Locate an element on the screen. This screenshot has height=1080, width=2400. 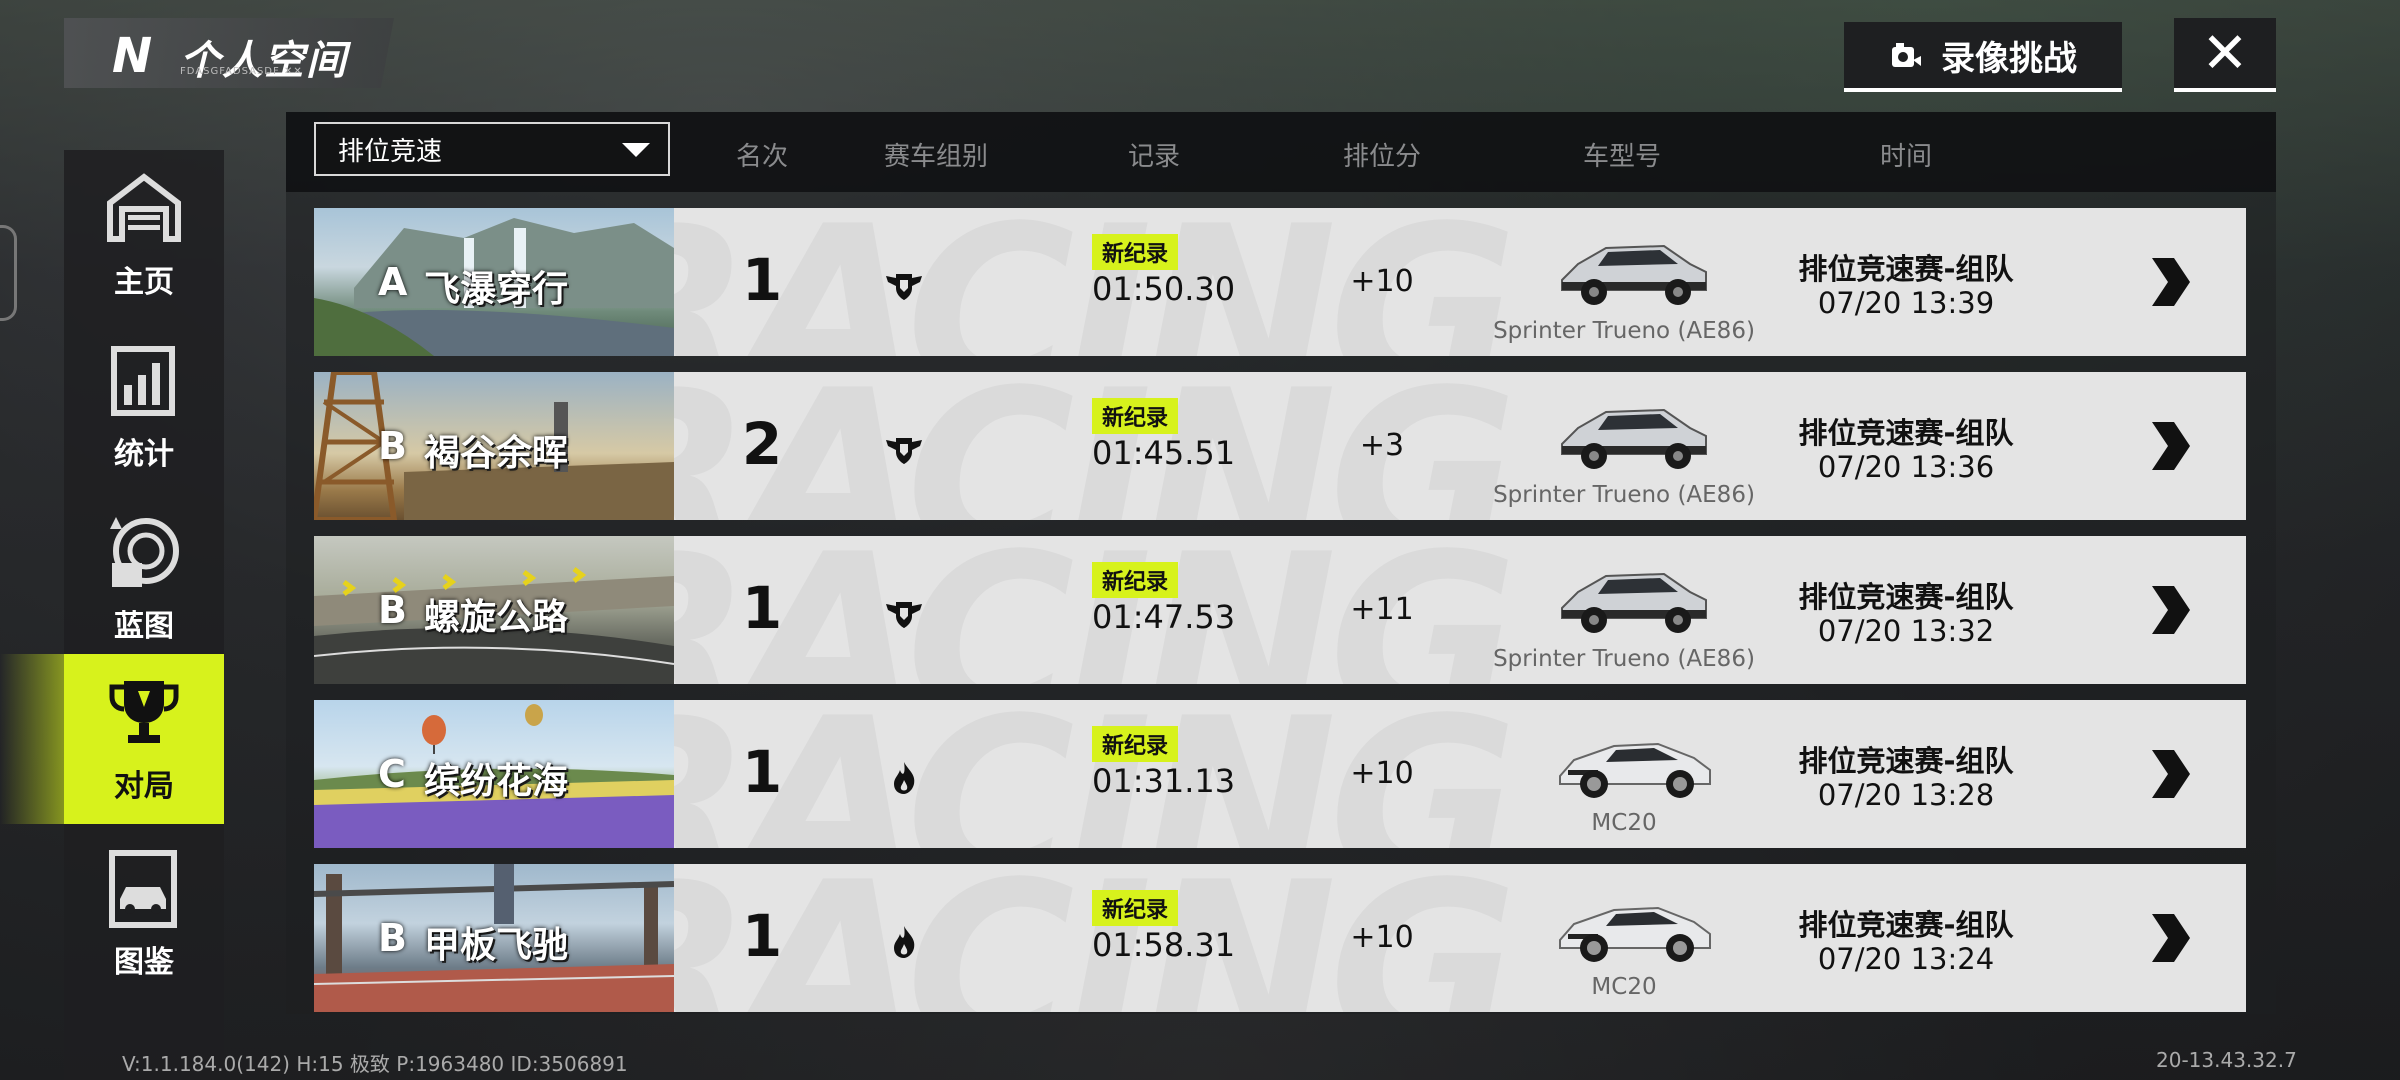
rank-value: 2 is located at coordinates (762, 444).